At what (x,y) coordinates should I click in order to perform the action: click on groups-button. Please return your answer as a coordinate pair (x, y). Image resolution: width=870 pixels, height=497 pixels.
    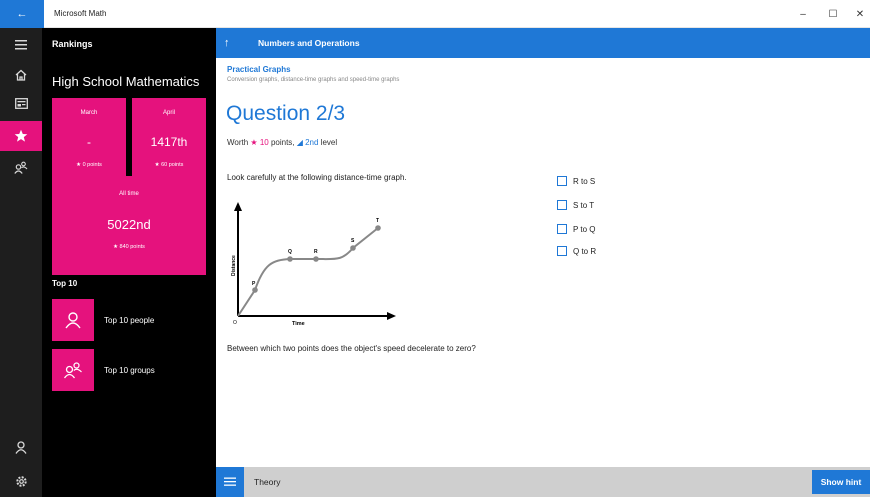
    Looking at the image, I should click on (21, 167).